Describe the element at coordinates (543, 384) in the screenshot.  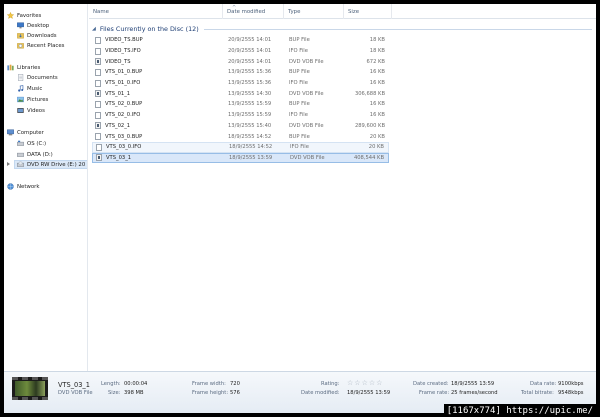
I see `details-data-rate-label: Data rate:` at that location.